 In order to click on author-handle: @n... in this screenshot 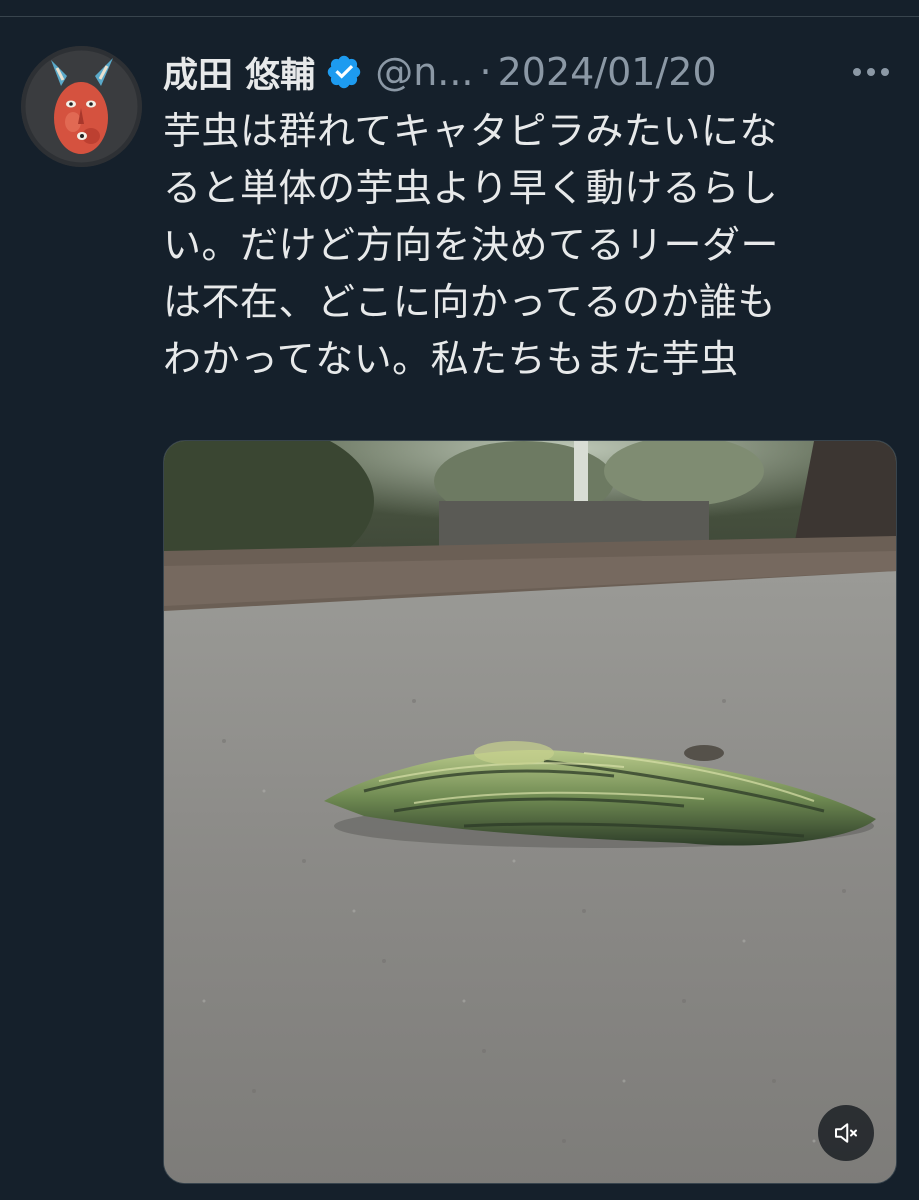, I will do `click(424, 72)`.